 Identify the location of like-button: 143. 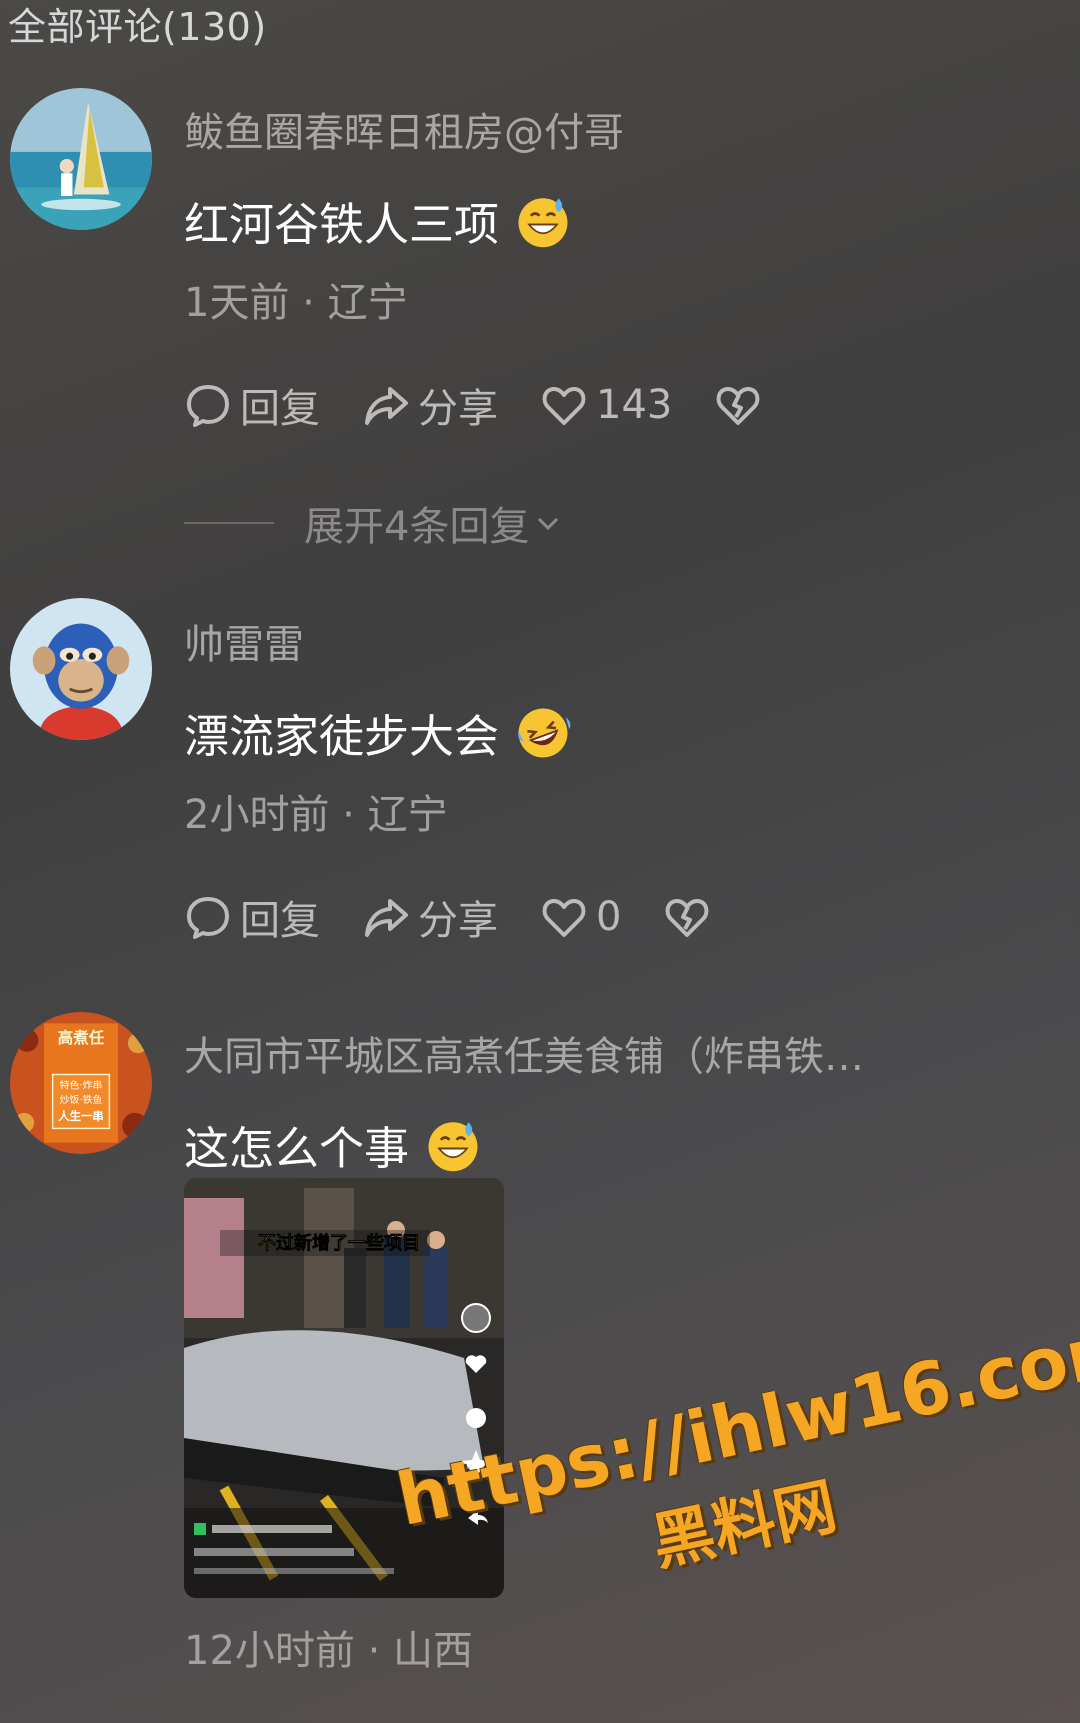
(606, 405).